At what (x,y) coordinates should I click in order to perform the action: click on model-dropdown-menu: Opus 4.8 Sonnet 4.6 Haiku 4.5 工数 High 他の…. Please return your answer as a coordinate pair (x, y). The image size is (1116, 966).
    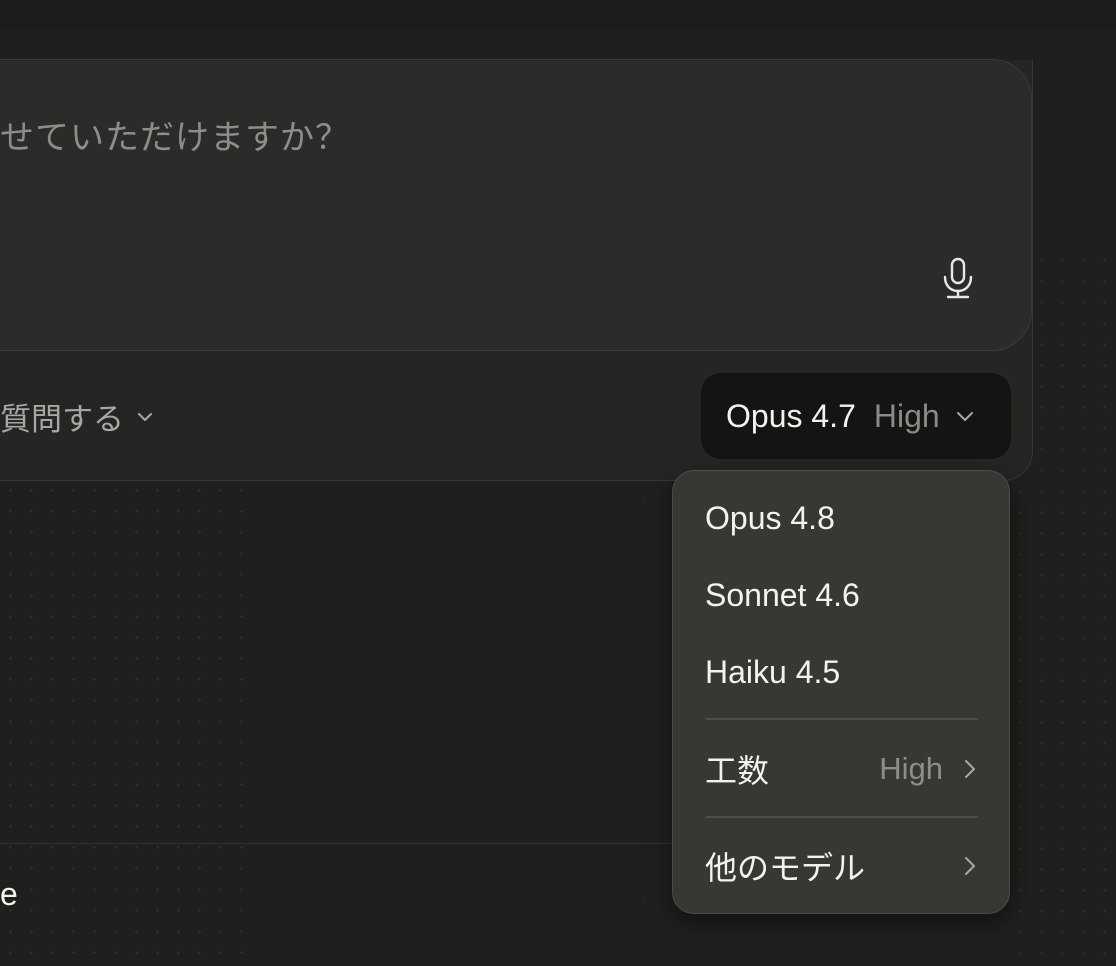
    Looking at the image, I should click on (841, 692).